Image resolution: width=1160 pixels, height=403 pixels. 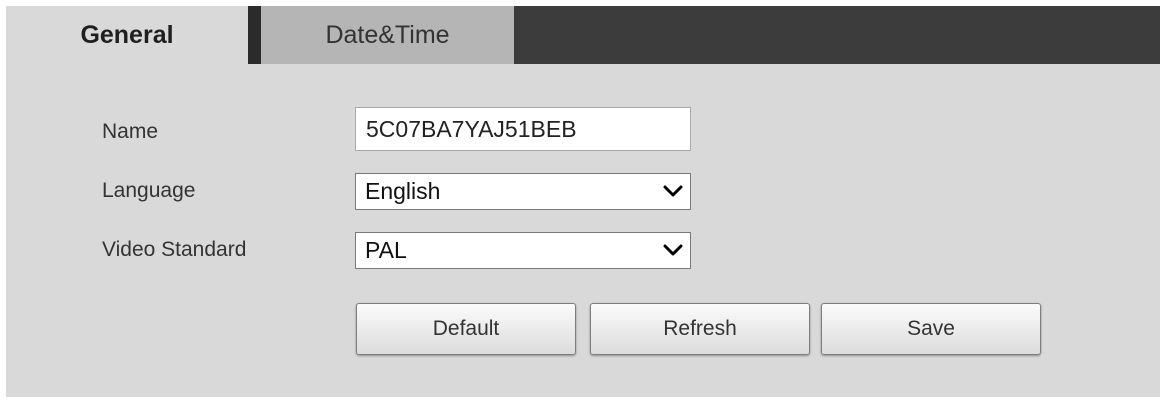 What do you see at coordinates (931, 329) in the screenshot?
I see `save-button: Save` at bounding box center [931, 329].